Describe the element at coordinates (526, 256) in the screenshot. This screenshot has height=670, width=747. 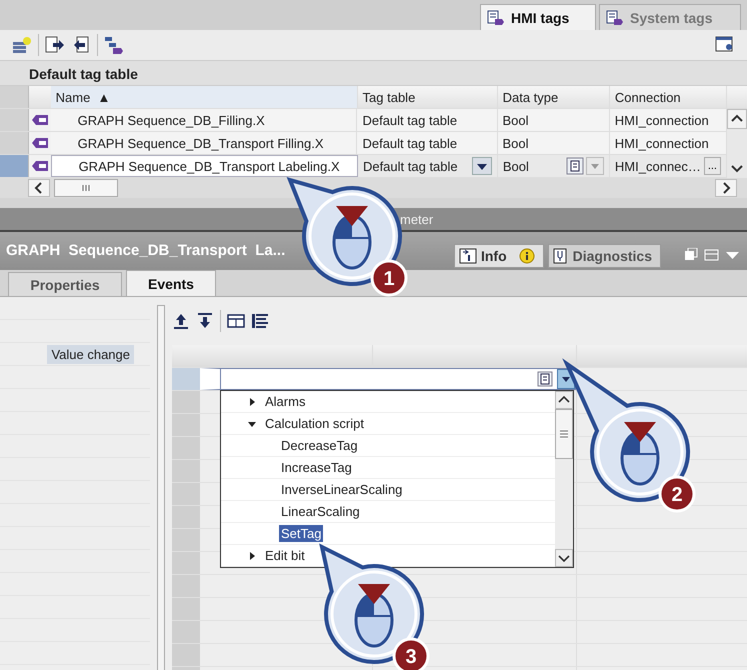
I see `info-icon` at that location.